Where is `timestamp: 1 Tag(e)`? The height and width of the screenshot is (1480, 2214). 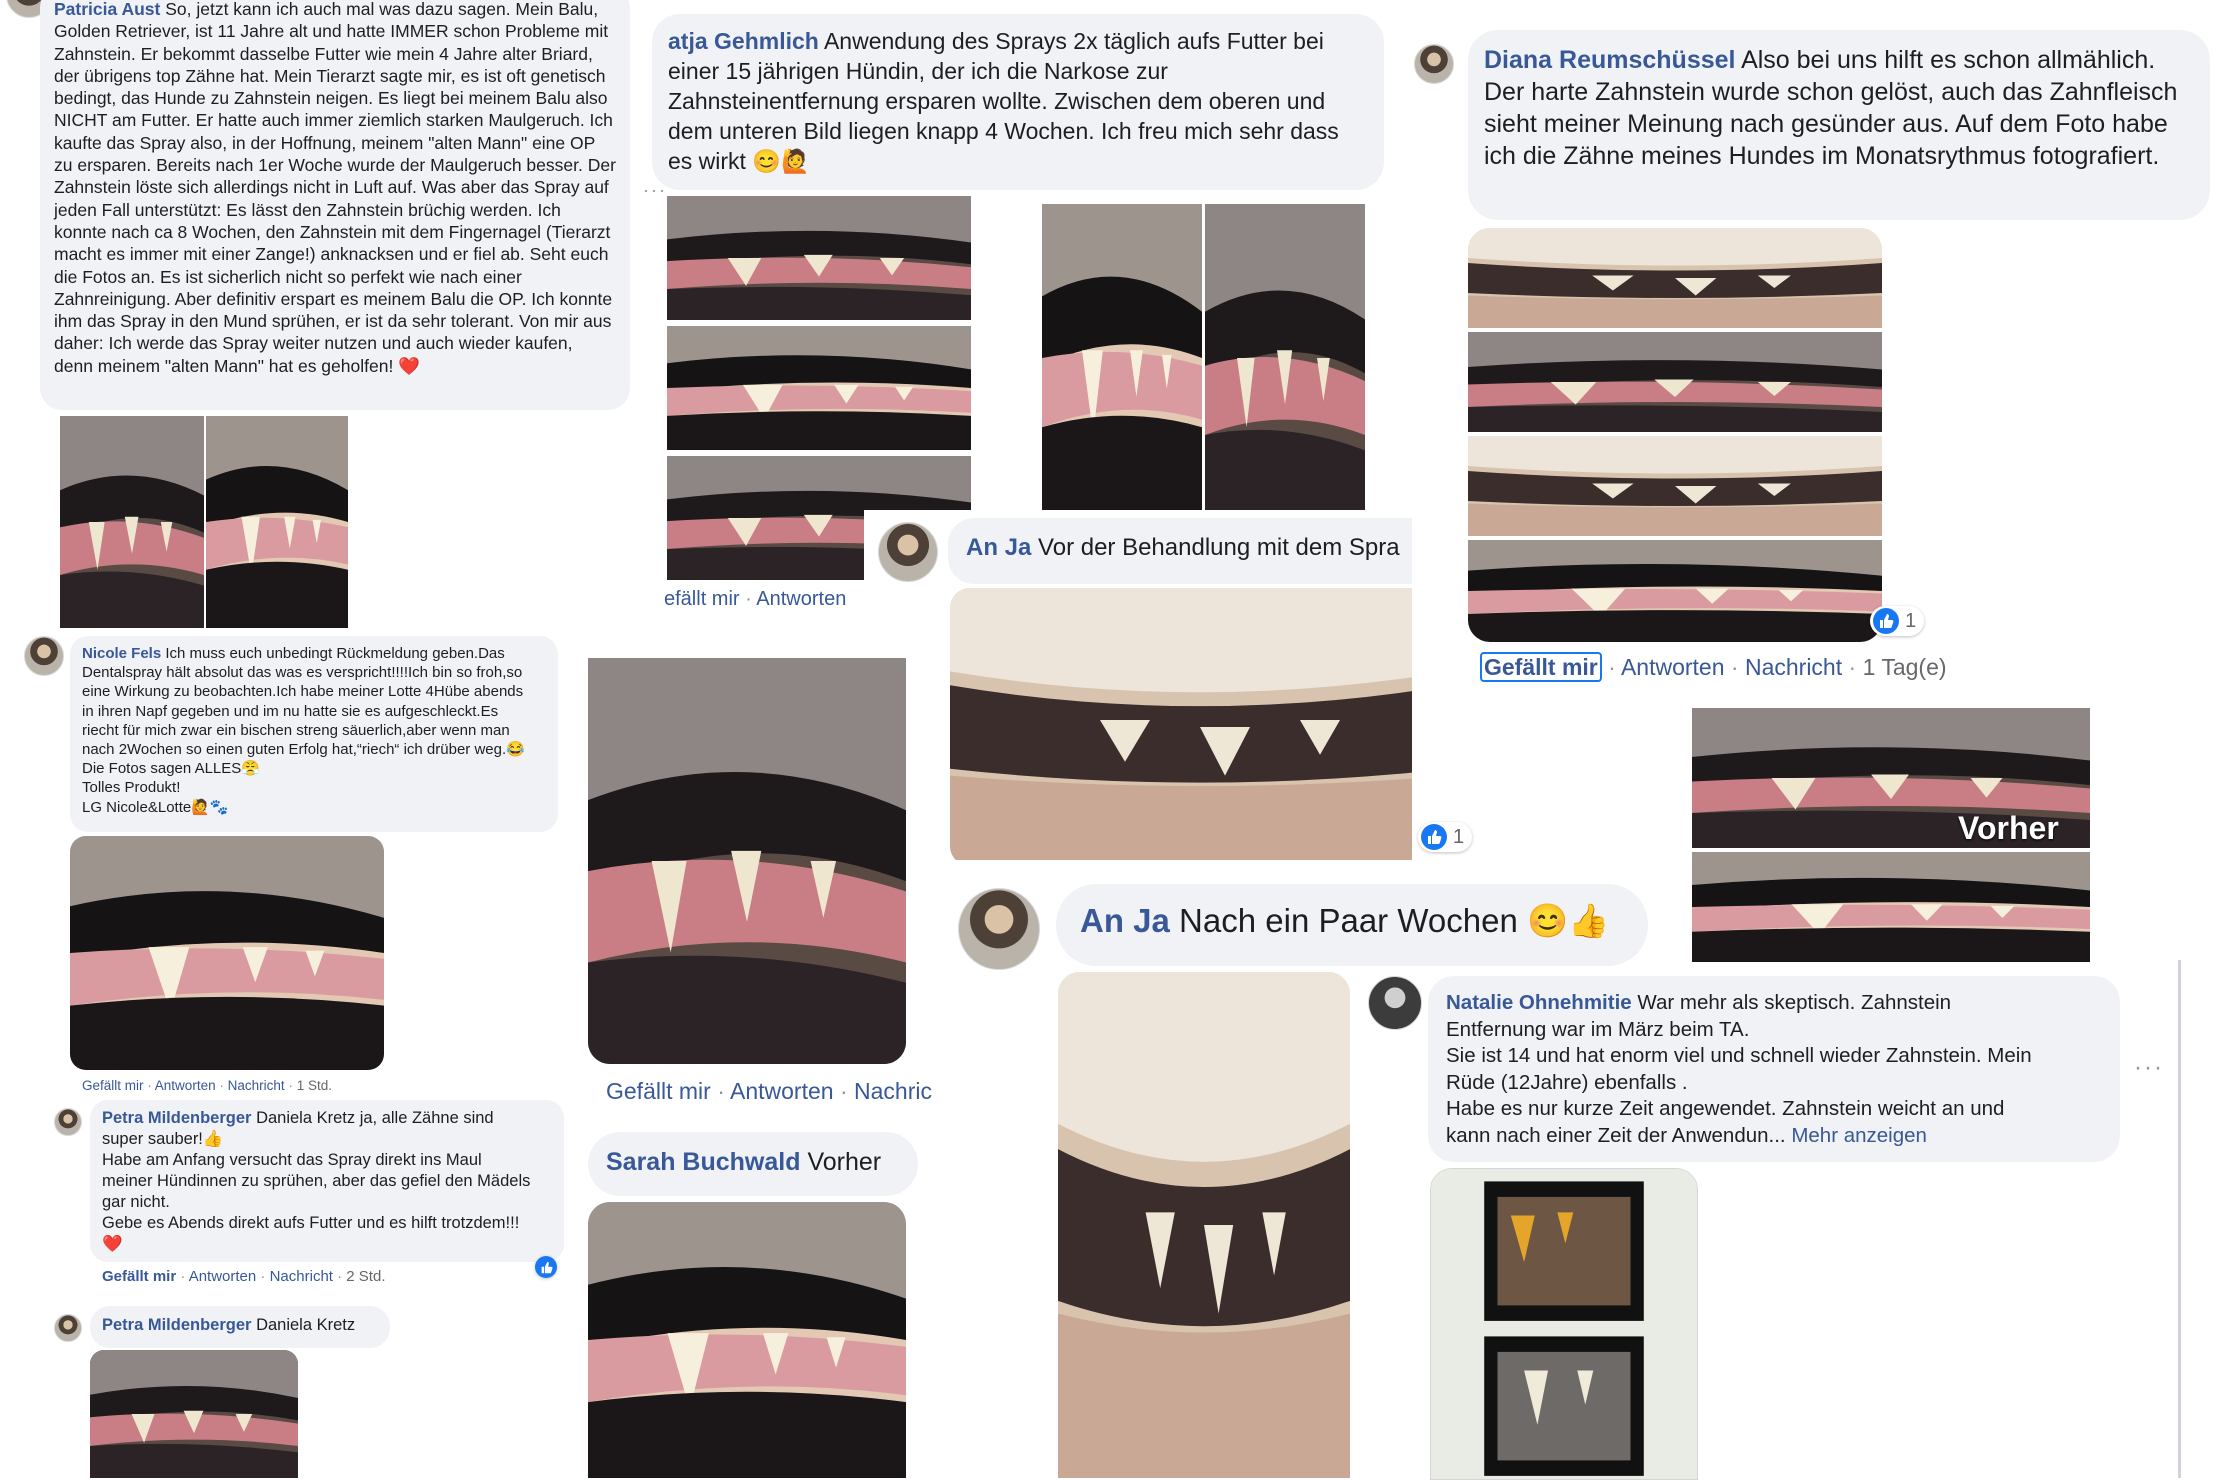
timestamp: 1 Tag(e) is located at coordinates (1905, 667).